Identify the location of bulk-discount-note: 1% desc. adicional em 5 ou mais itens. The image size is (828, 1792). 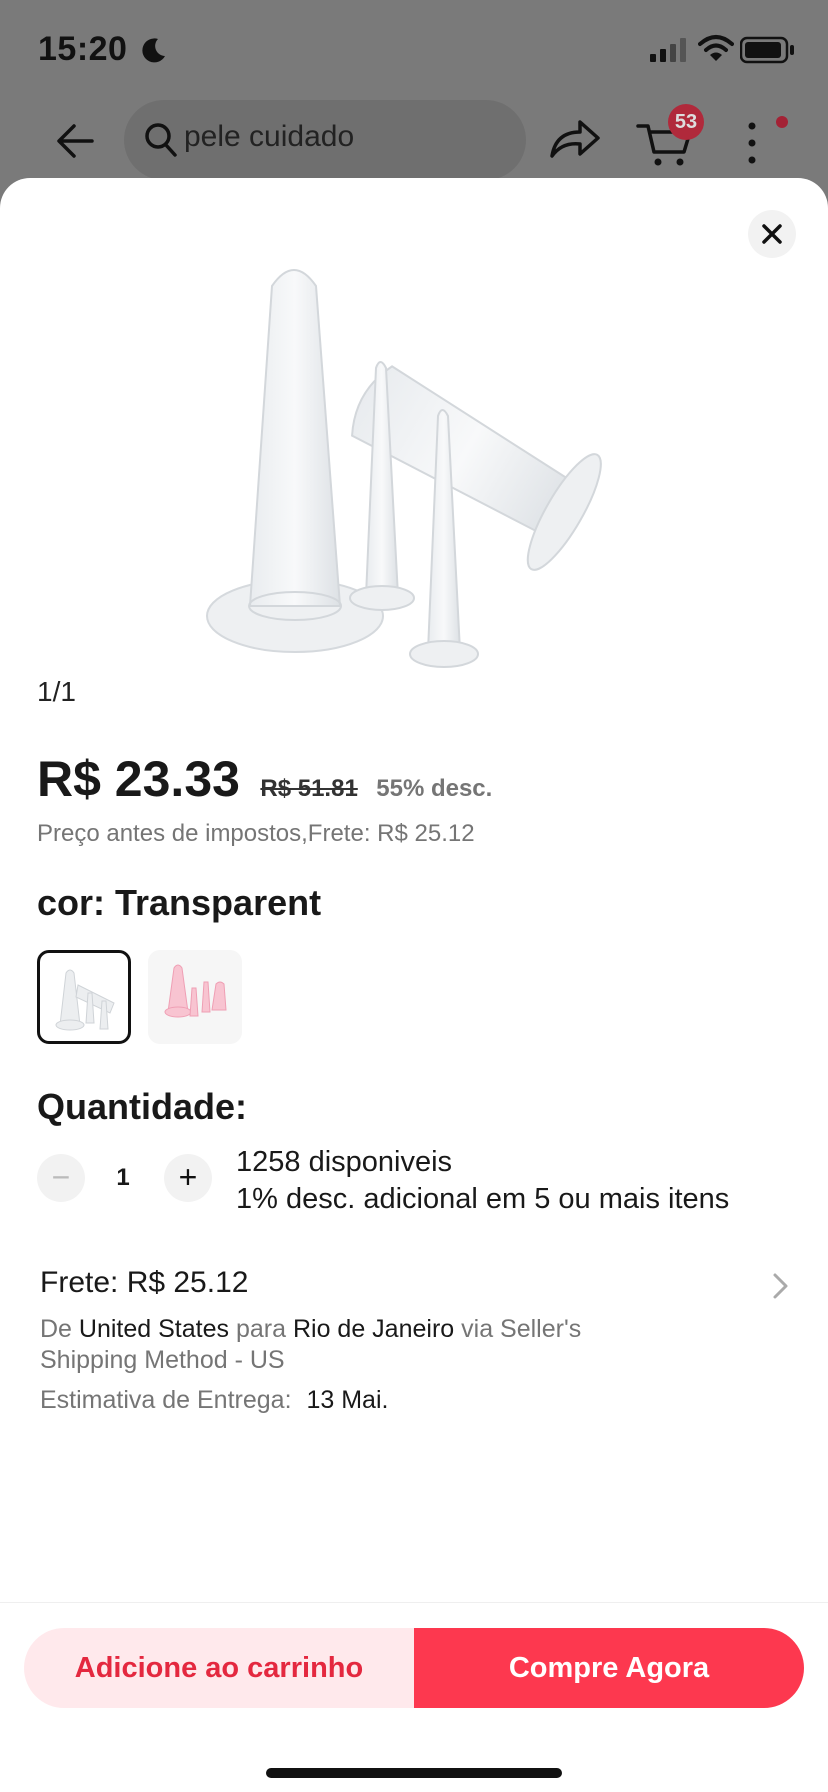
(483, 1199).